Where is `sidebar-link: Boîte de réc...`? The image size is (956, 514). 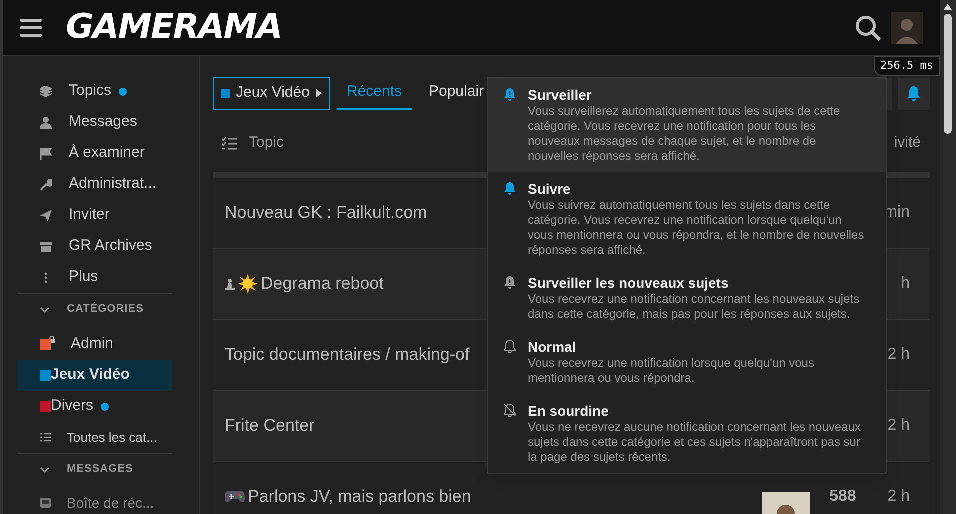
sidebar-link: Boîte de réc... is located at coordinates (110, 503).